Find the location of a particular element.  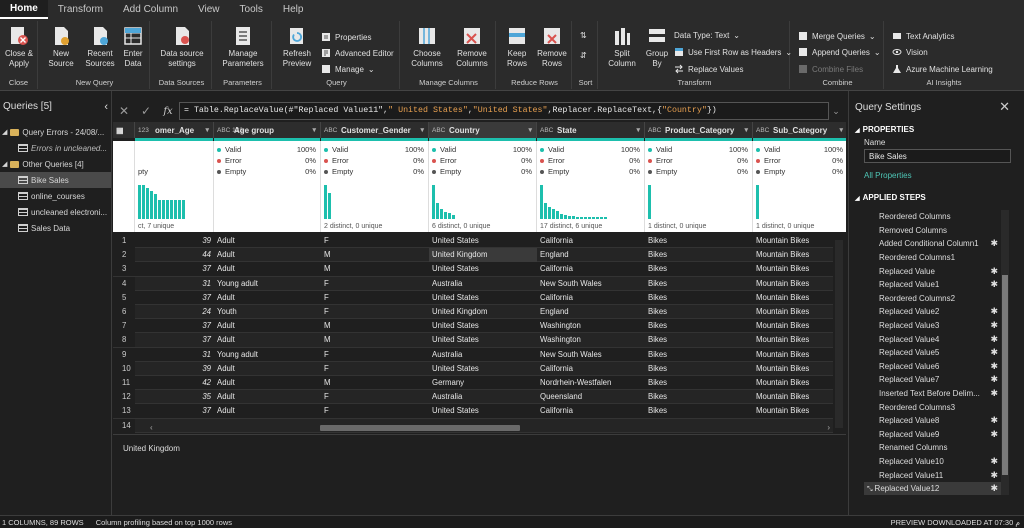

expand-formula-icon: ⌄ is located at coordinates (836, 111).